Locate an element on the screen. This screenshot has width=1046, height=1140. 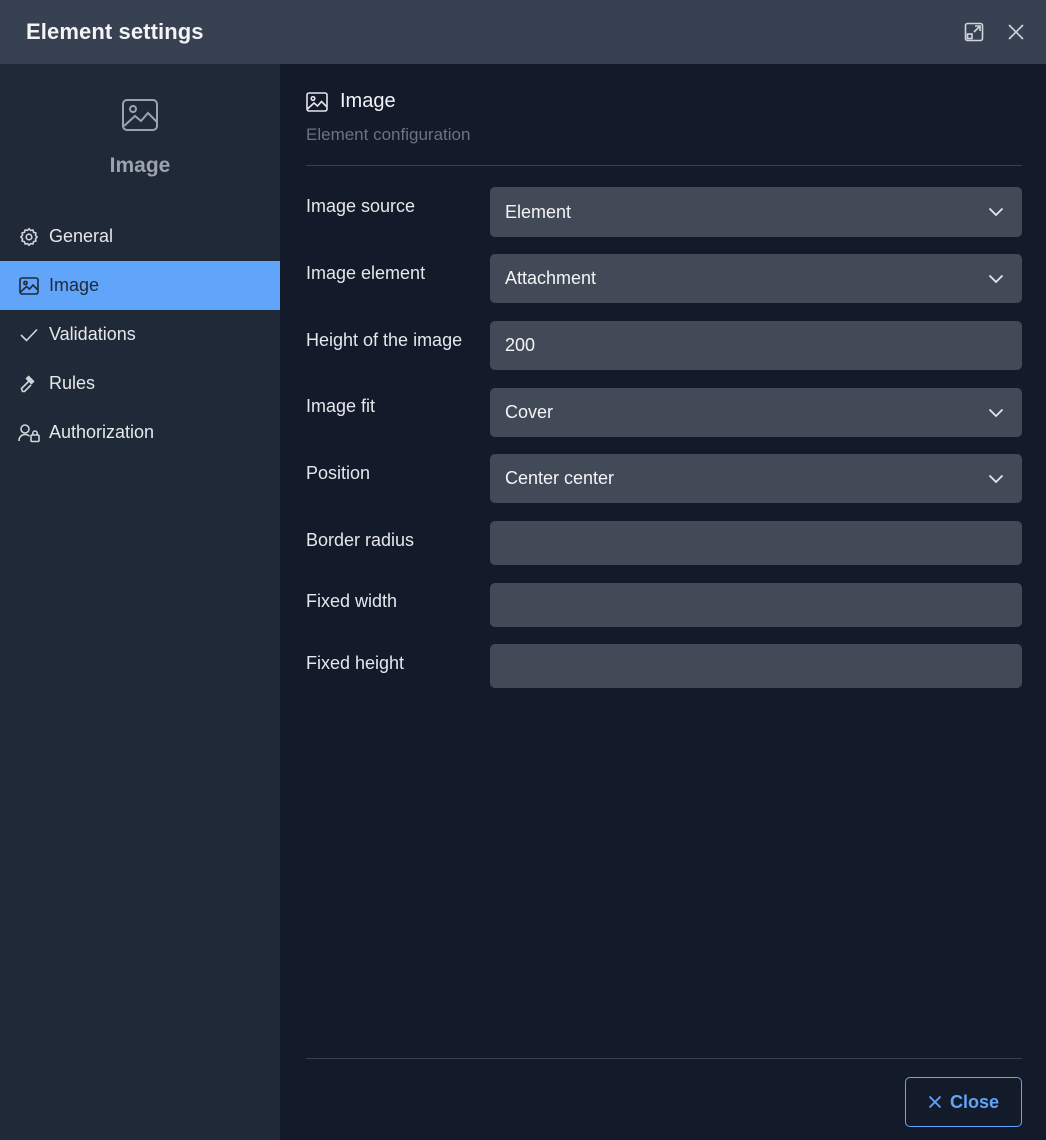
fixed-height-input is located at coordinates (756, 666).